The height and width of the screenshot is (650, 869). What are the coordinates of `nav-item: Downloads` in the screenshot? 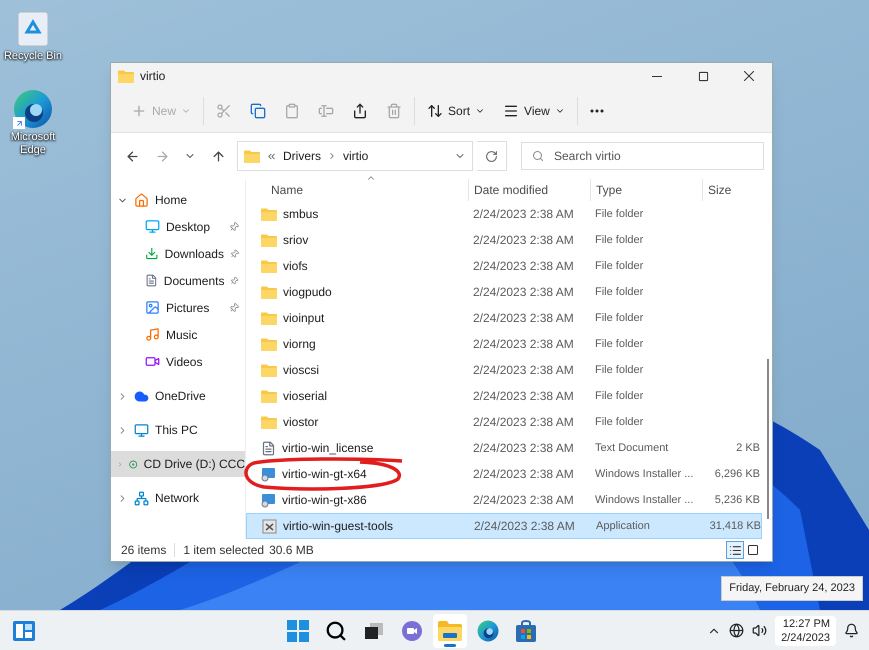 It's located at (178, 253).